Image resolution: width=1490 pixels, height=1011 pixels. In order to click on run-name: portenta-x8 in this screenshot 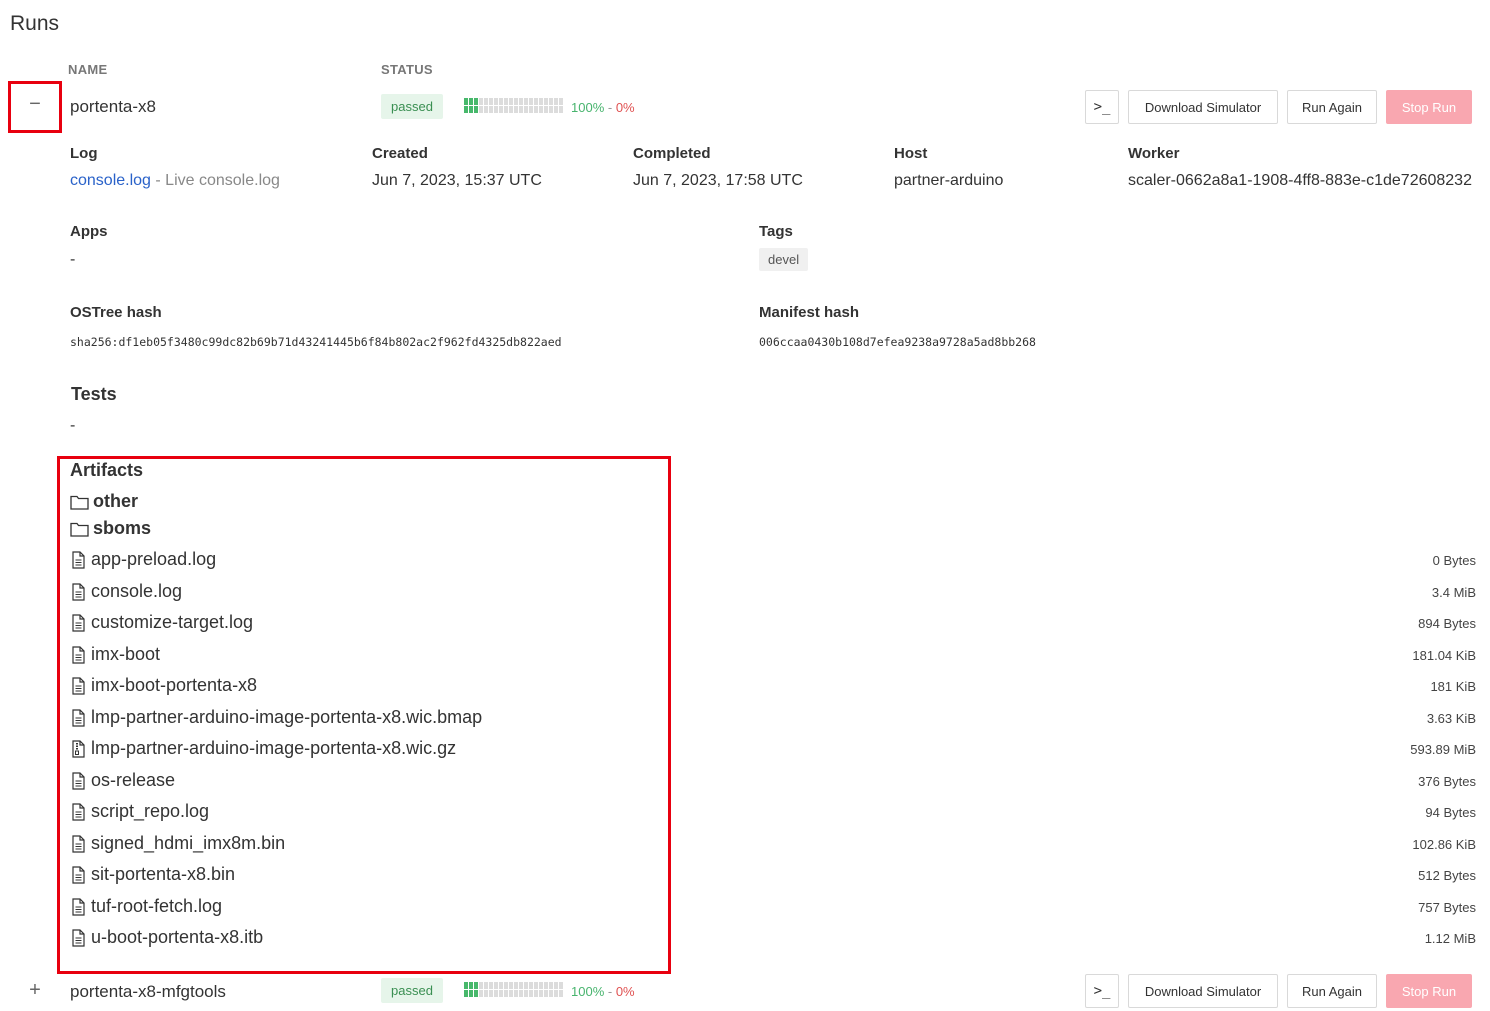, I will do `click(113, 107)`.